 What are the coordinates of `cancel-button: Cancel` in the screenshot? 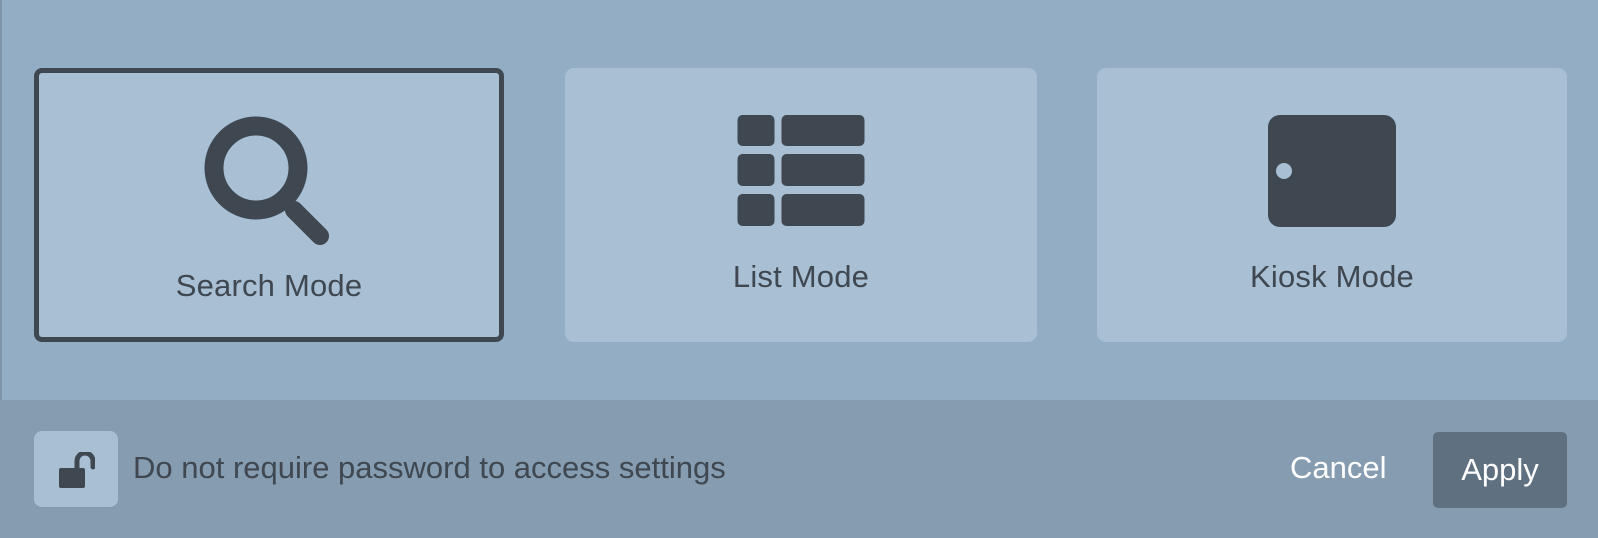 It's located at (1338, 468).